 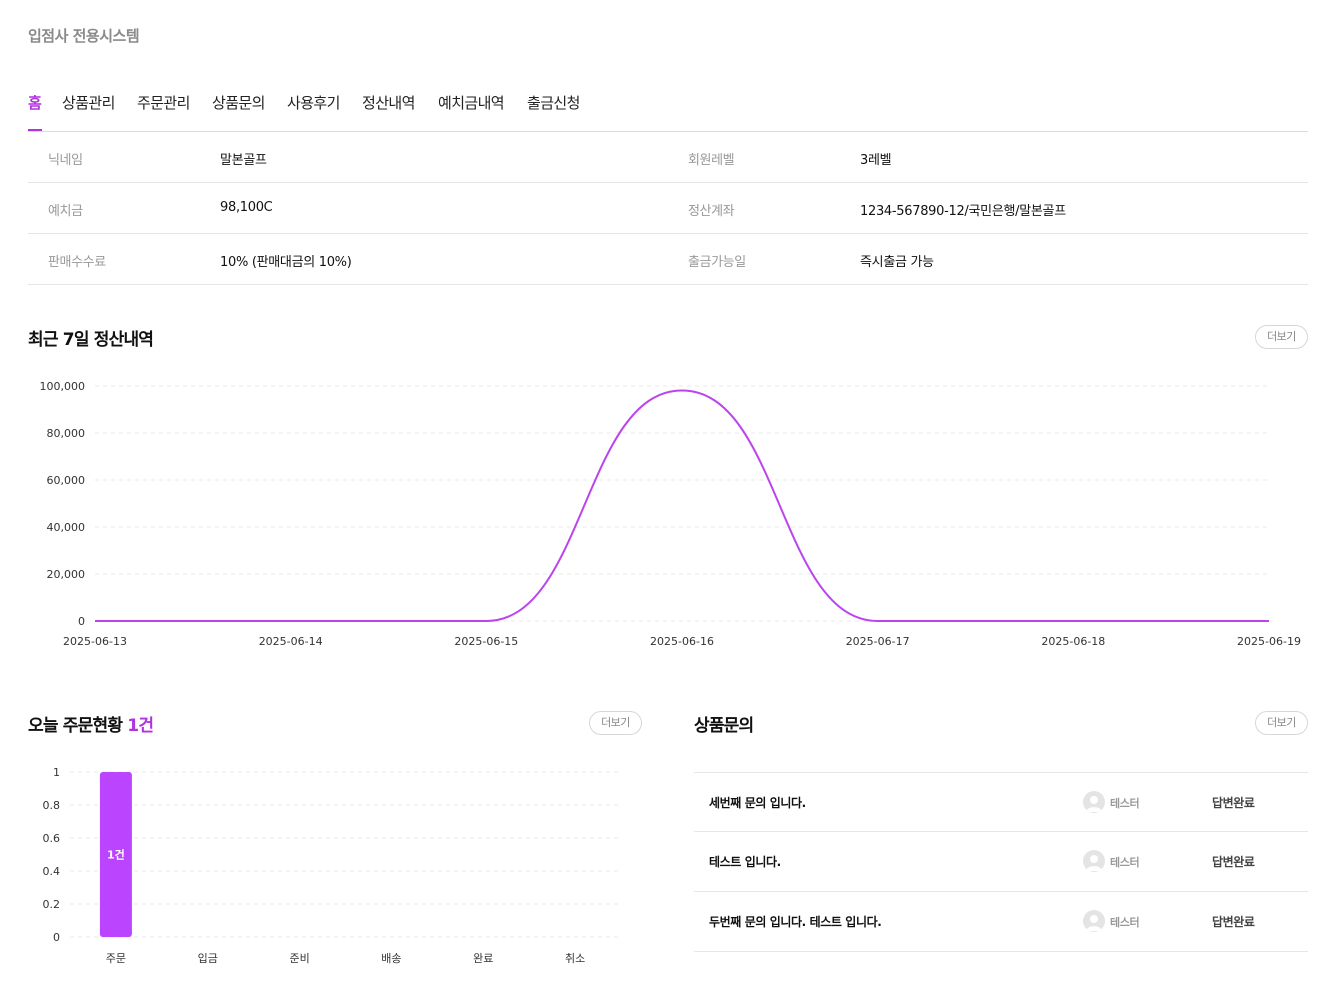 I want to click on x-tick-label: 취소, so click(x=575, y=958).